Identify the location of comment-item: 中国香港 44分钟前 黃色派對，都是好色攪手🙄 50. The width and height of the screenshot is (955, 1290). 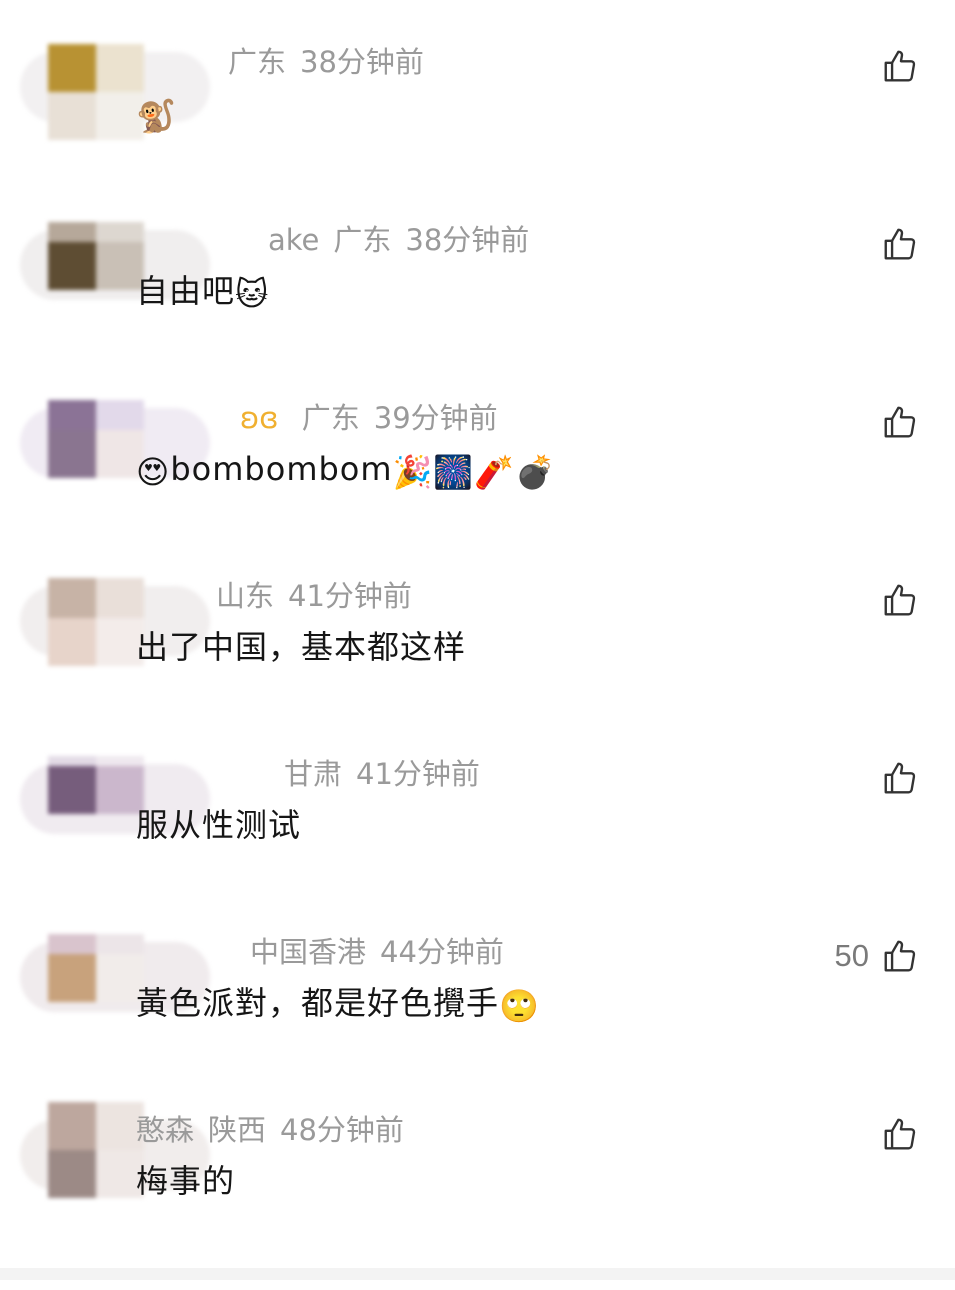
(477, 1023).